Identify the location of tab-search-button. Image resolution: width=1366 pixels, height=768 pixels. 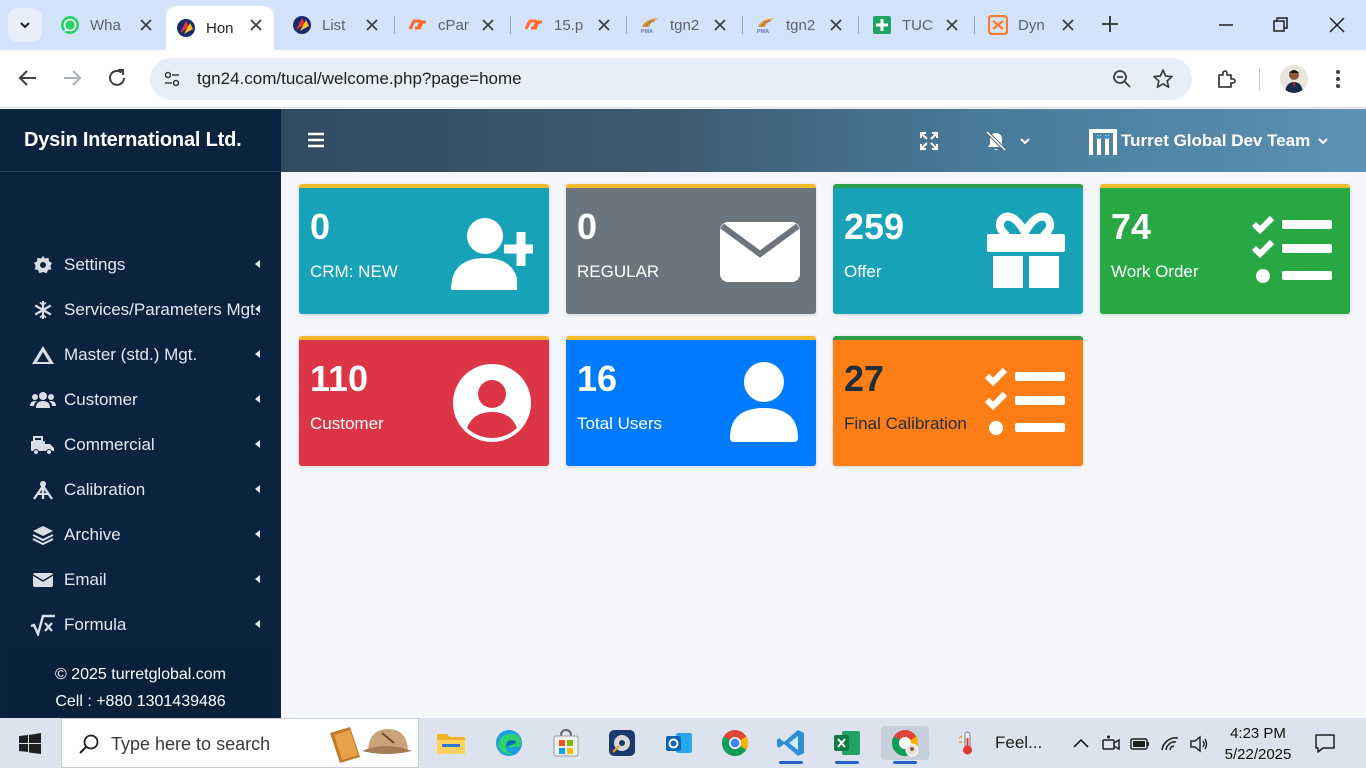
(25, 25).